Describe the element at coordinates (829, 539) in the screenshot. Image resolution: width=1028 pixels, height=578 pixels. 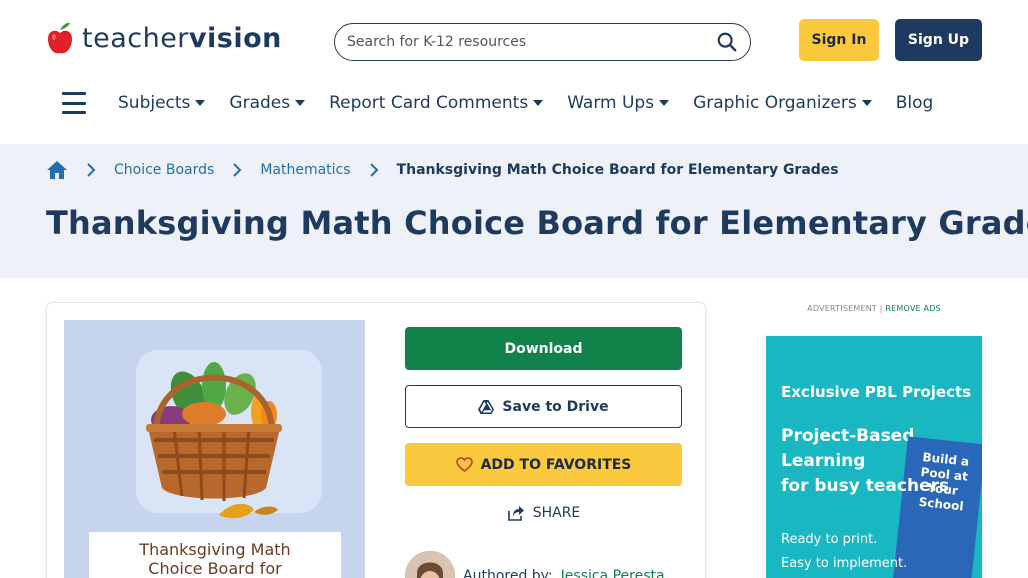
I see `ad-subtext-line: Ready to print.` at that location.